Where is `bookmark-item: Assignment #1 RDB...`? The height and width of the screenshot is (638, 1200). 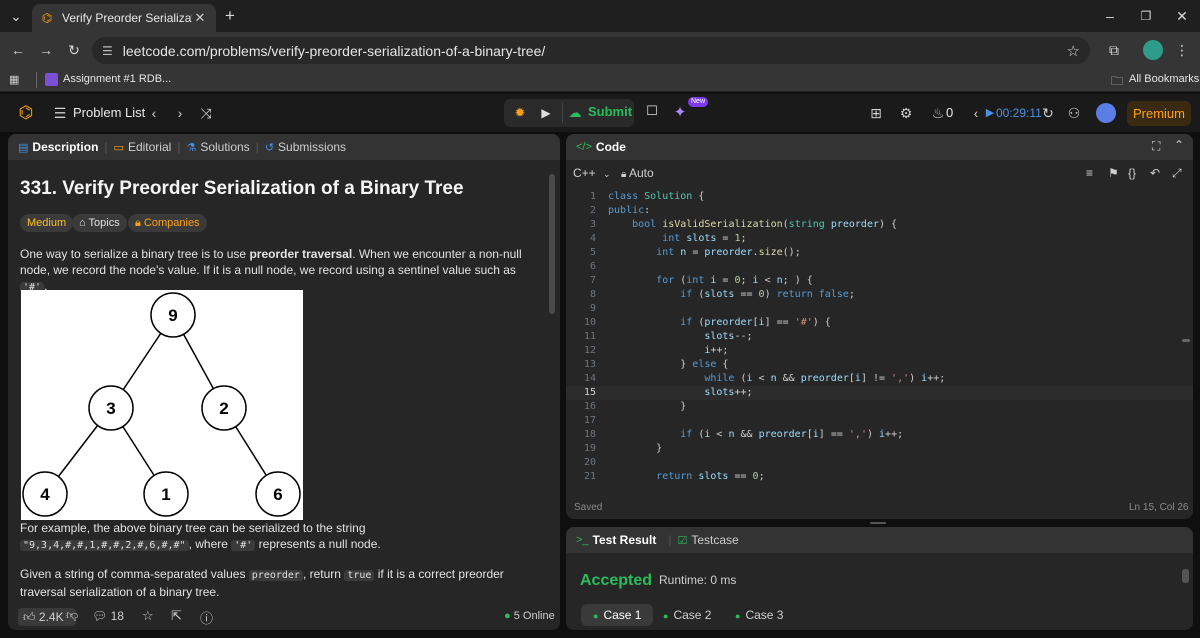
bookmark-item: Assignment #1 RDB... is located at coordinates (117, 79).